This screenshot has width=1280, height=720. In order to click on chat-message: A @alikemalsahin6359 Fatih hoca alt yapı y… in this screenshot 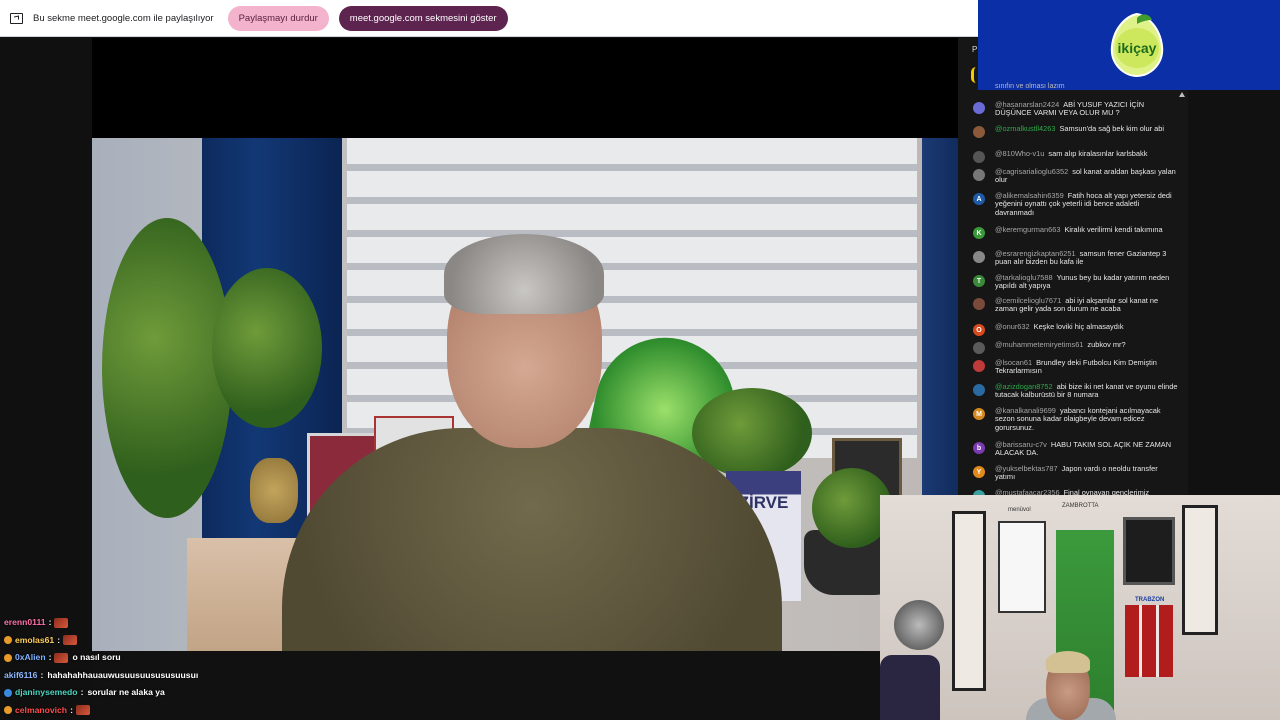, I will do `click(1075, 204)`.